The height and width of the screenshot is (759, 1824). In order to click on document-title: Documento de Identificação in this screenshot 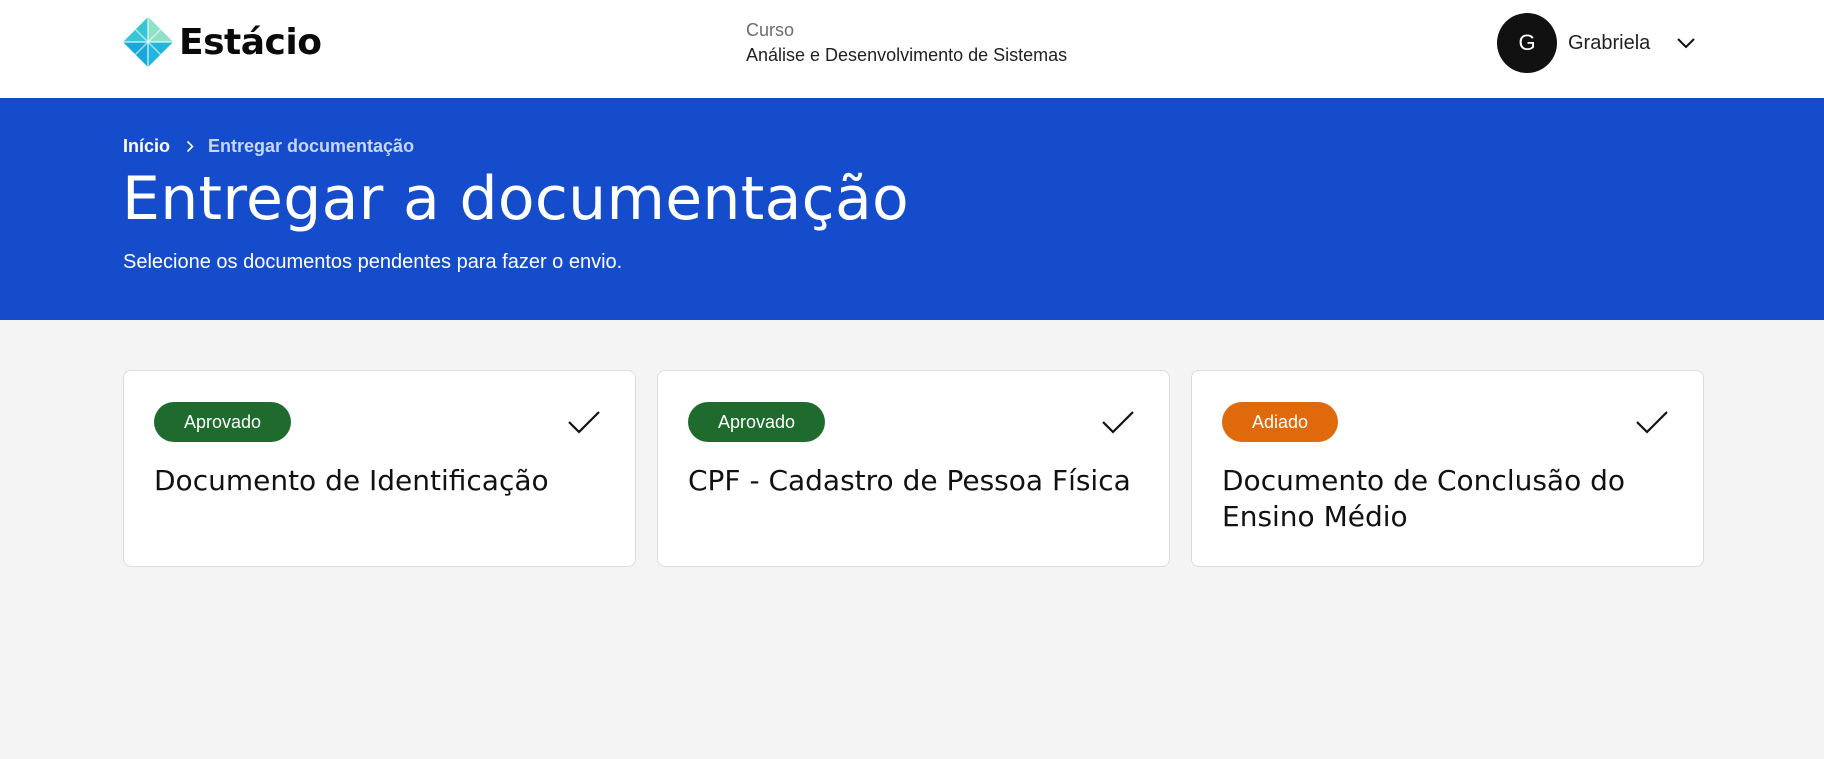, I will do `click(351, 480)`.